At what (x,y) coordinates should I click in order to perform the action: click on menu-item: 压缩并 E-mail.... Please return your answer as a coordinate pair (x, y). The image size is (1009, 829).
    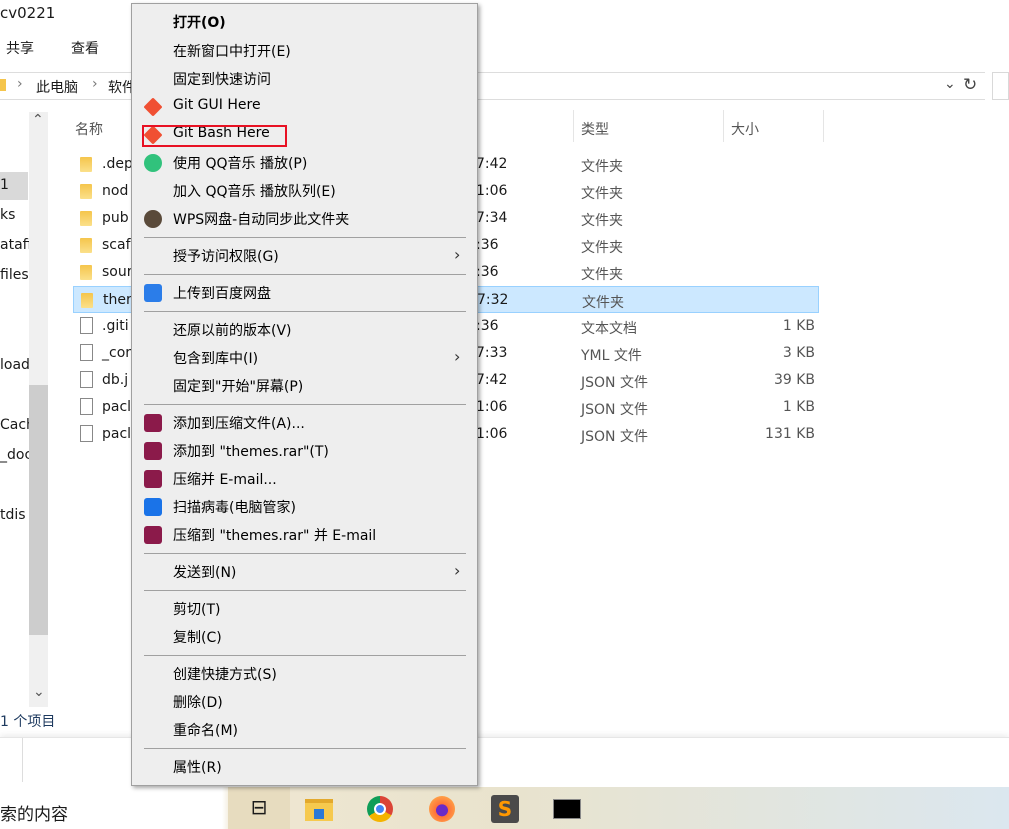
    Looking at the image, I should click on (225, 479).